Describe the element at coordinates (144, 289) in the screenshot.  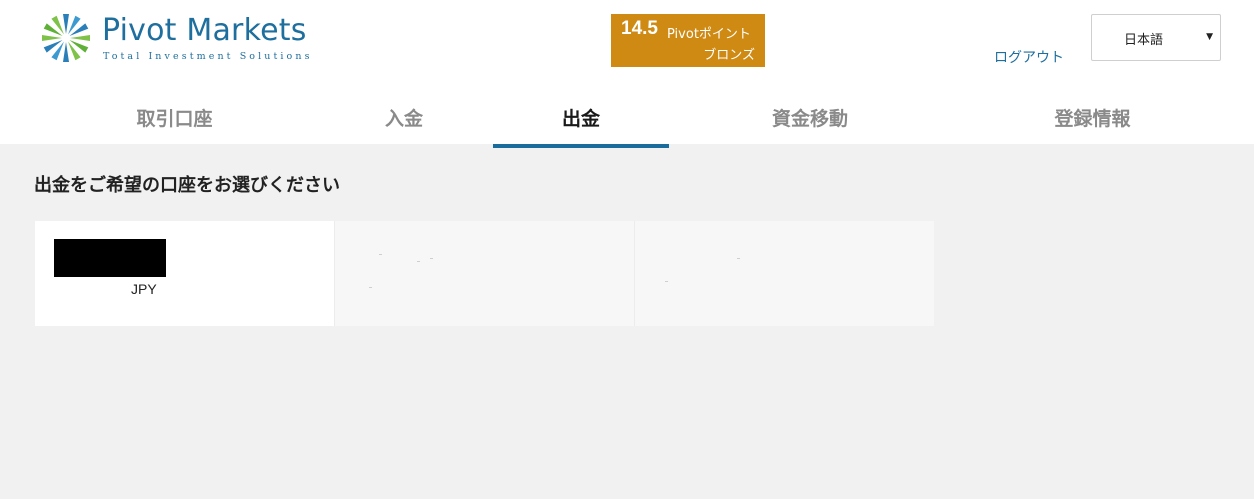
I see `account-currency: JPY` at that location.